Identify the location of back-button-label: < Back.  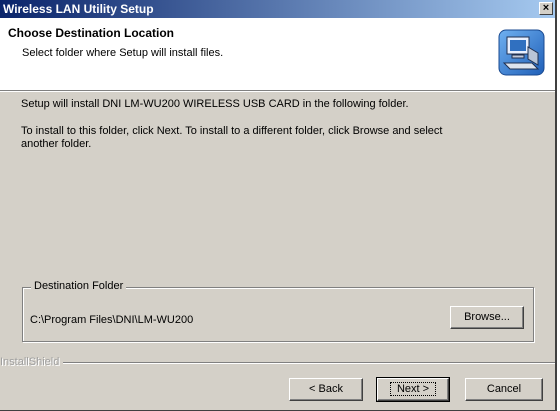
(326, 389).